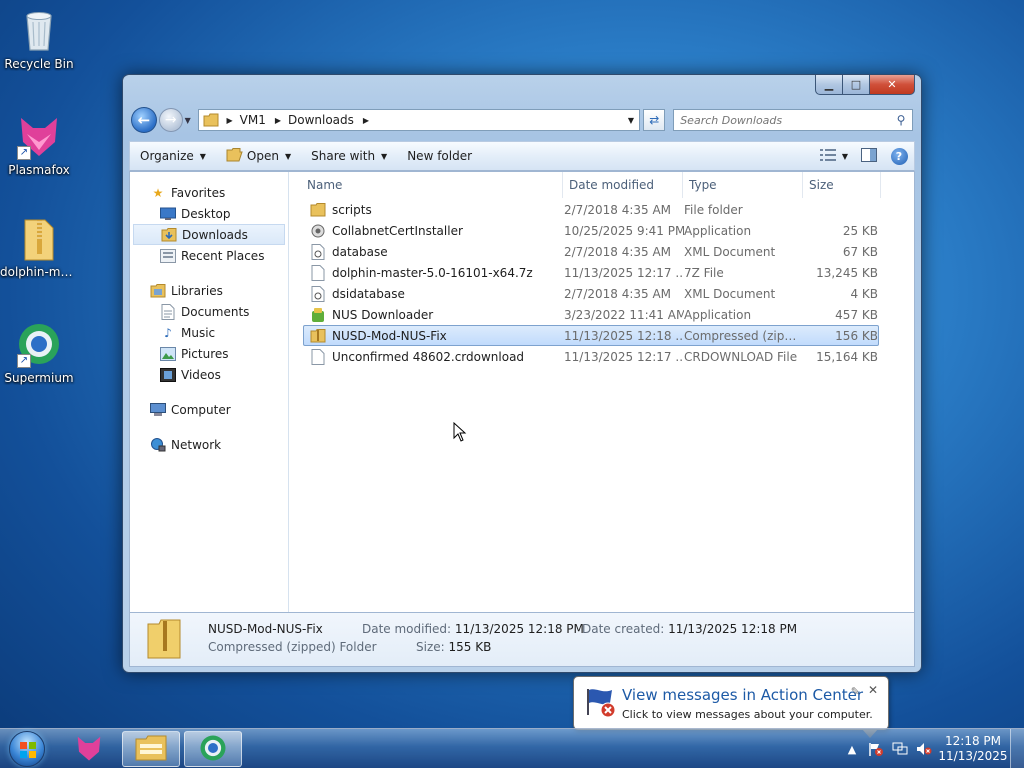 The image size is (1024, 768). Describe the element at coordinates (39, 344) in the screenshot. I see `supermium-icon: ↗` at that location.